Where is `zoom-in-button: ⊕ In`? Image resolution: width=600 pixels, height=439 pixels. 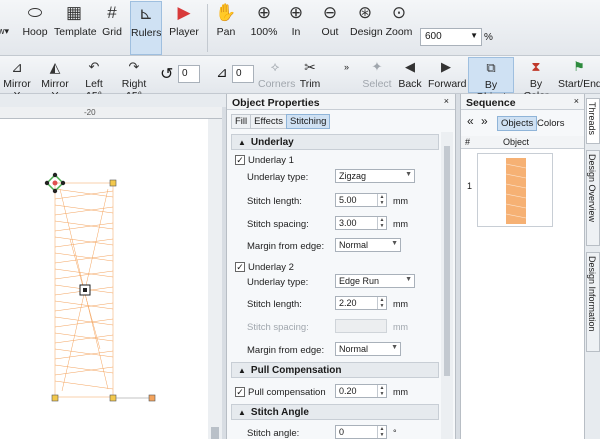 zoom-in-button: ⊕ In is located at coordinates (296, 20).